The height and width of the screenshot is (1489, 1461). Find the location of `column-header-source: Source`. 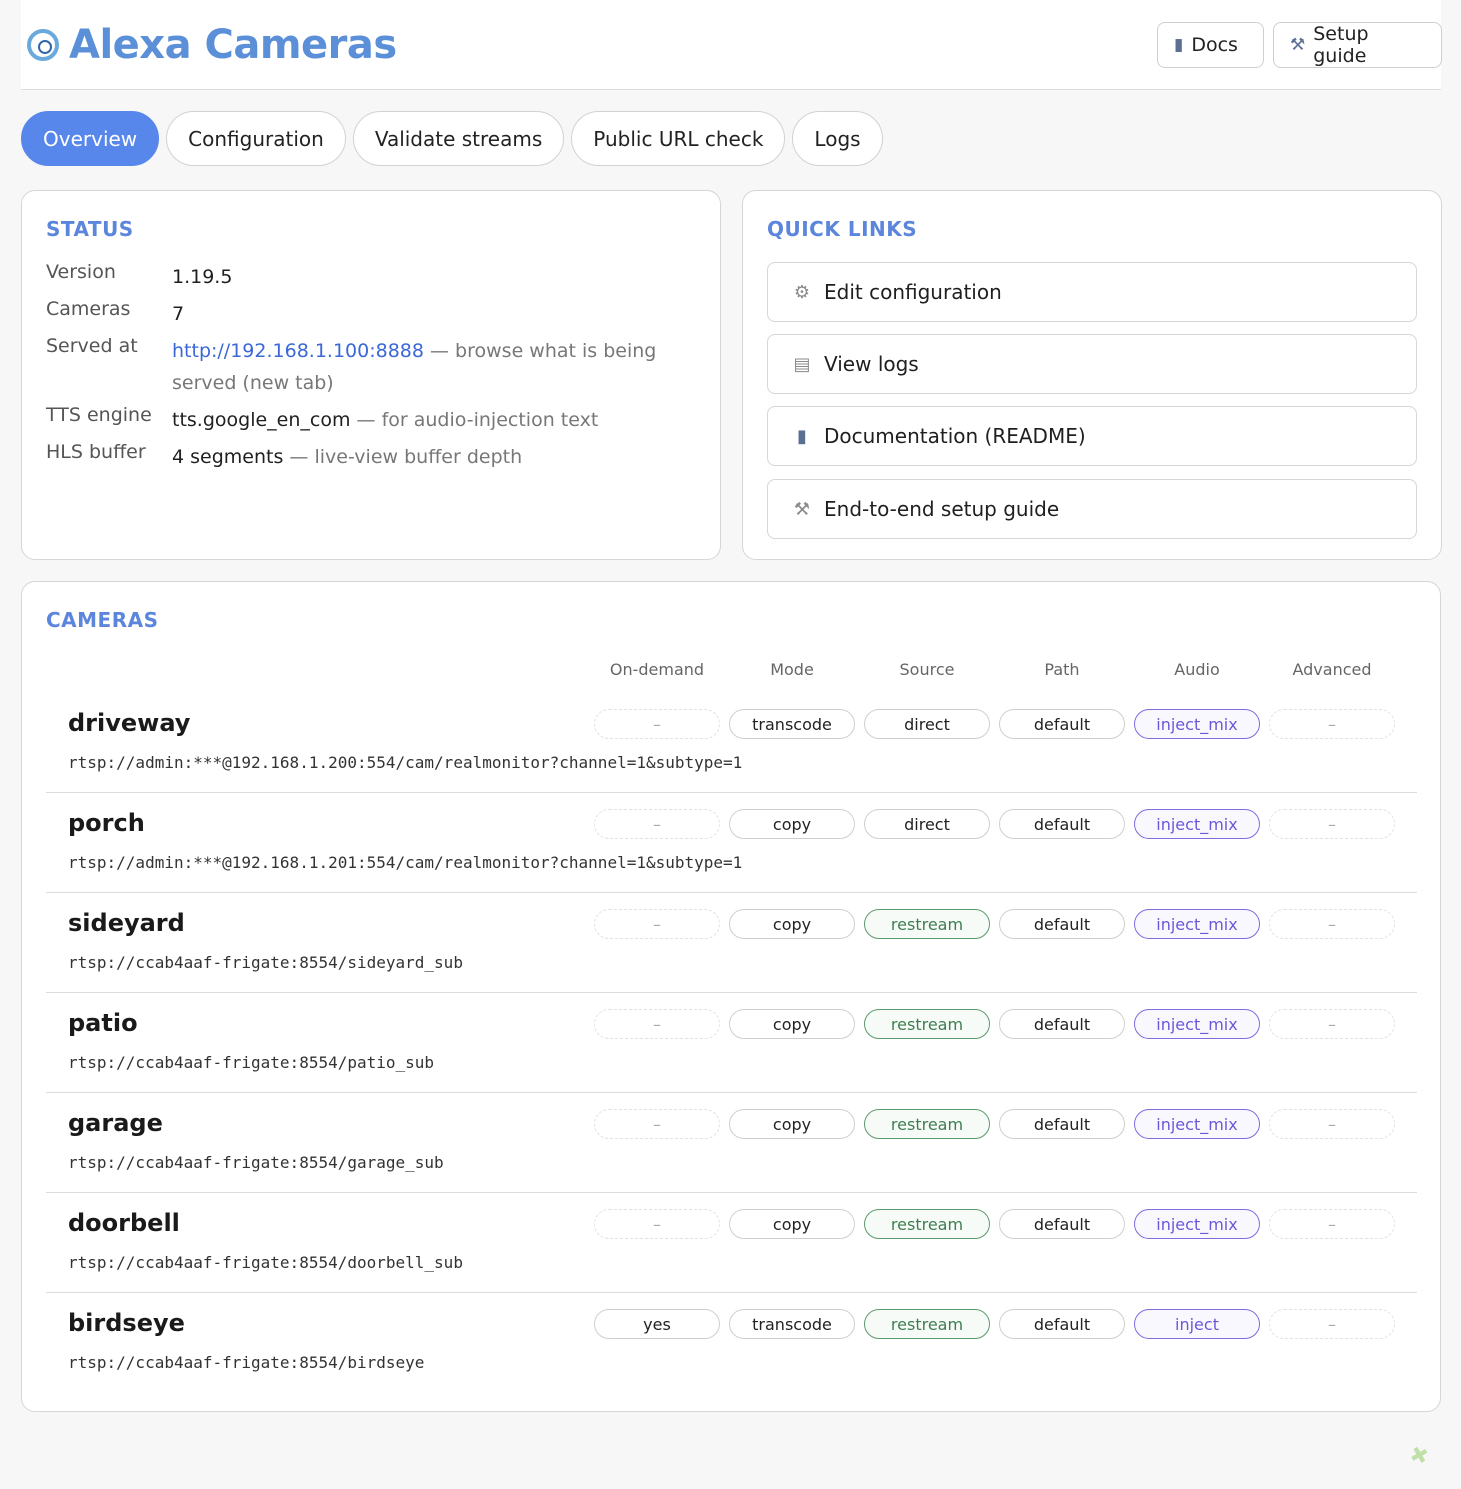

column-header-source: Source is located at coordinates (927, 669).